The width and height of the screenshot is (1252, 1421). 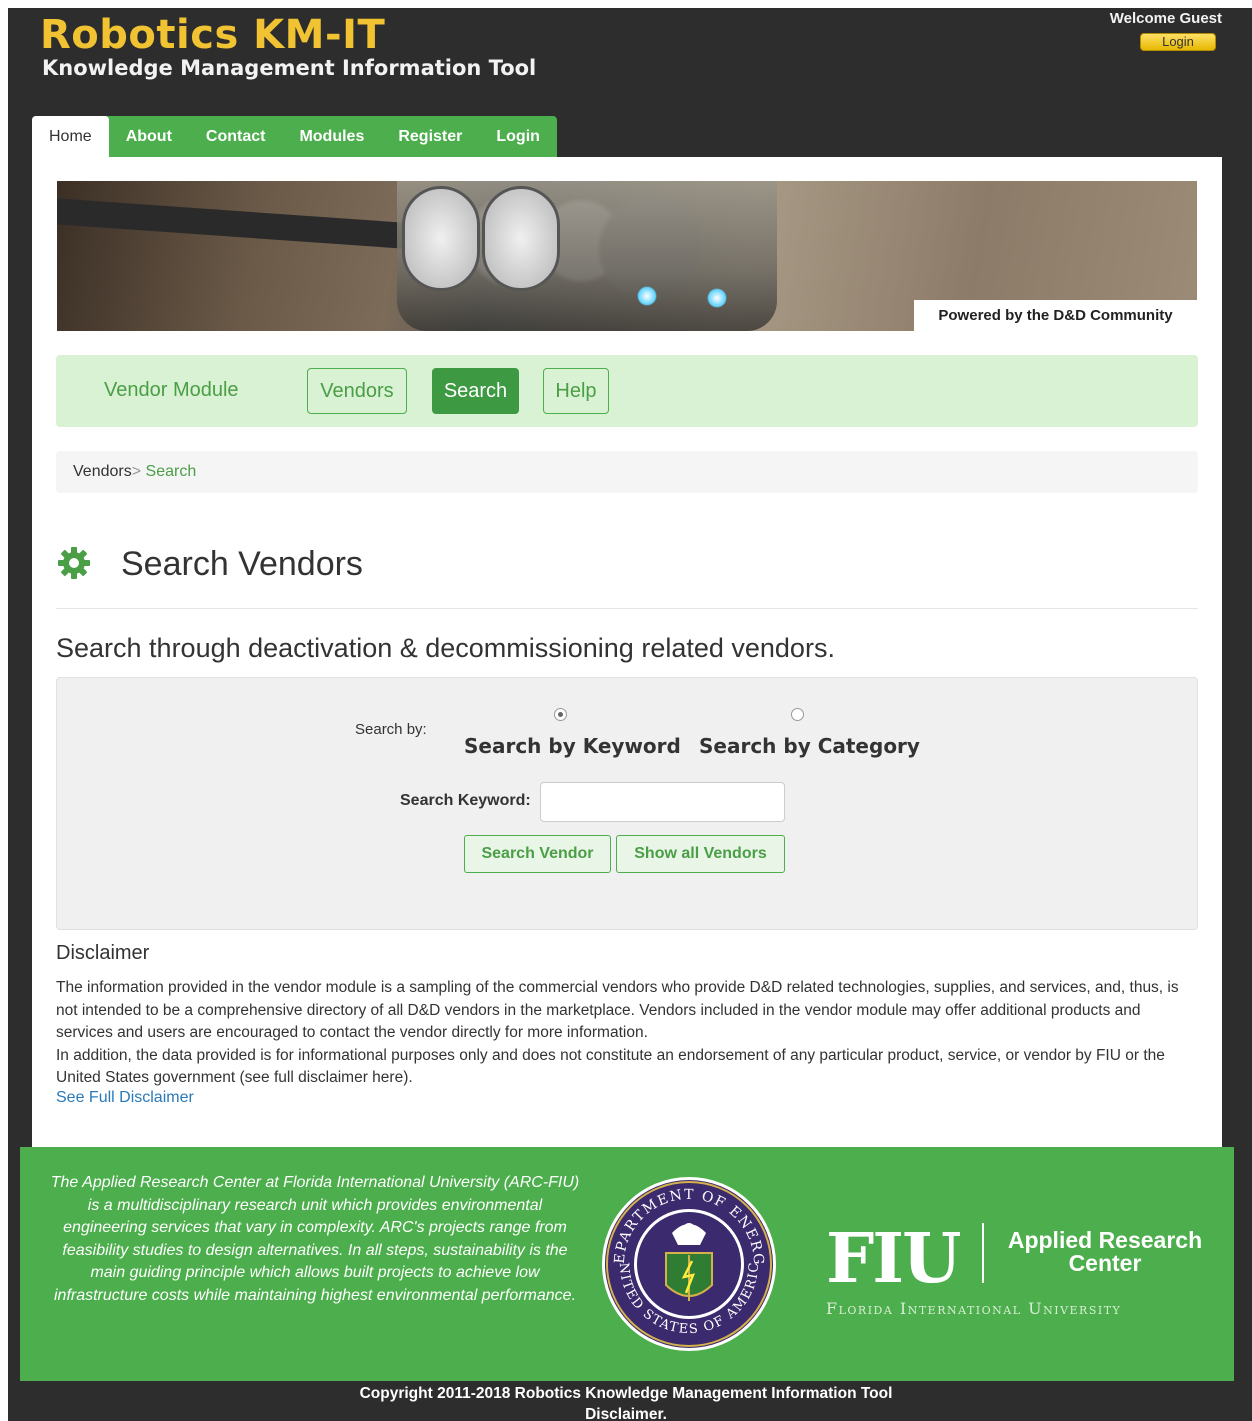 What do you see at coordinates (1055, 315) in the screenshot?
I see `banner-caption: Powered by the D&D Community` at bounding box center [1055, 315].